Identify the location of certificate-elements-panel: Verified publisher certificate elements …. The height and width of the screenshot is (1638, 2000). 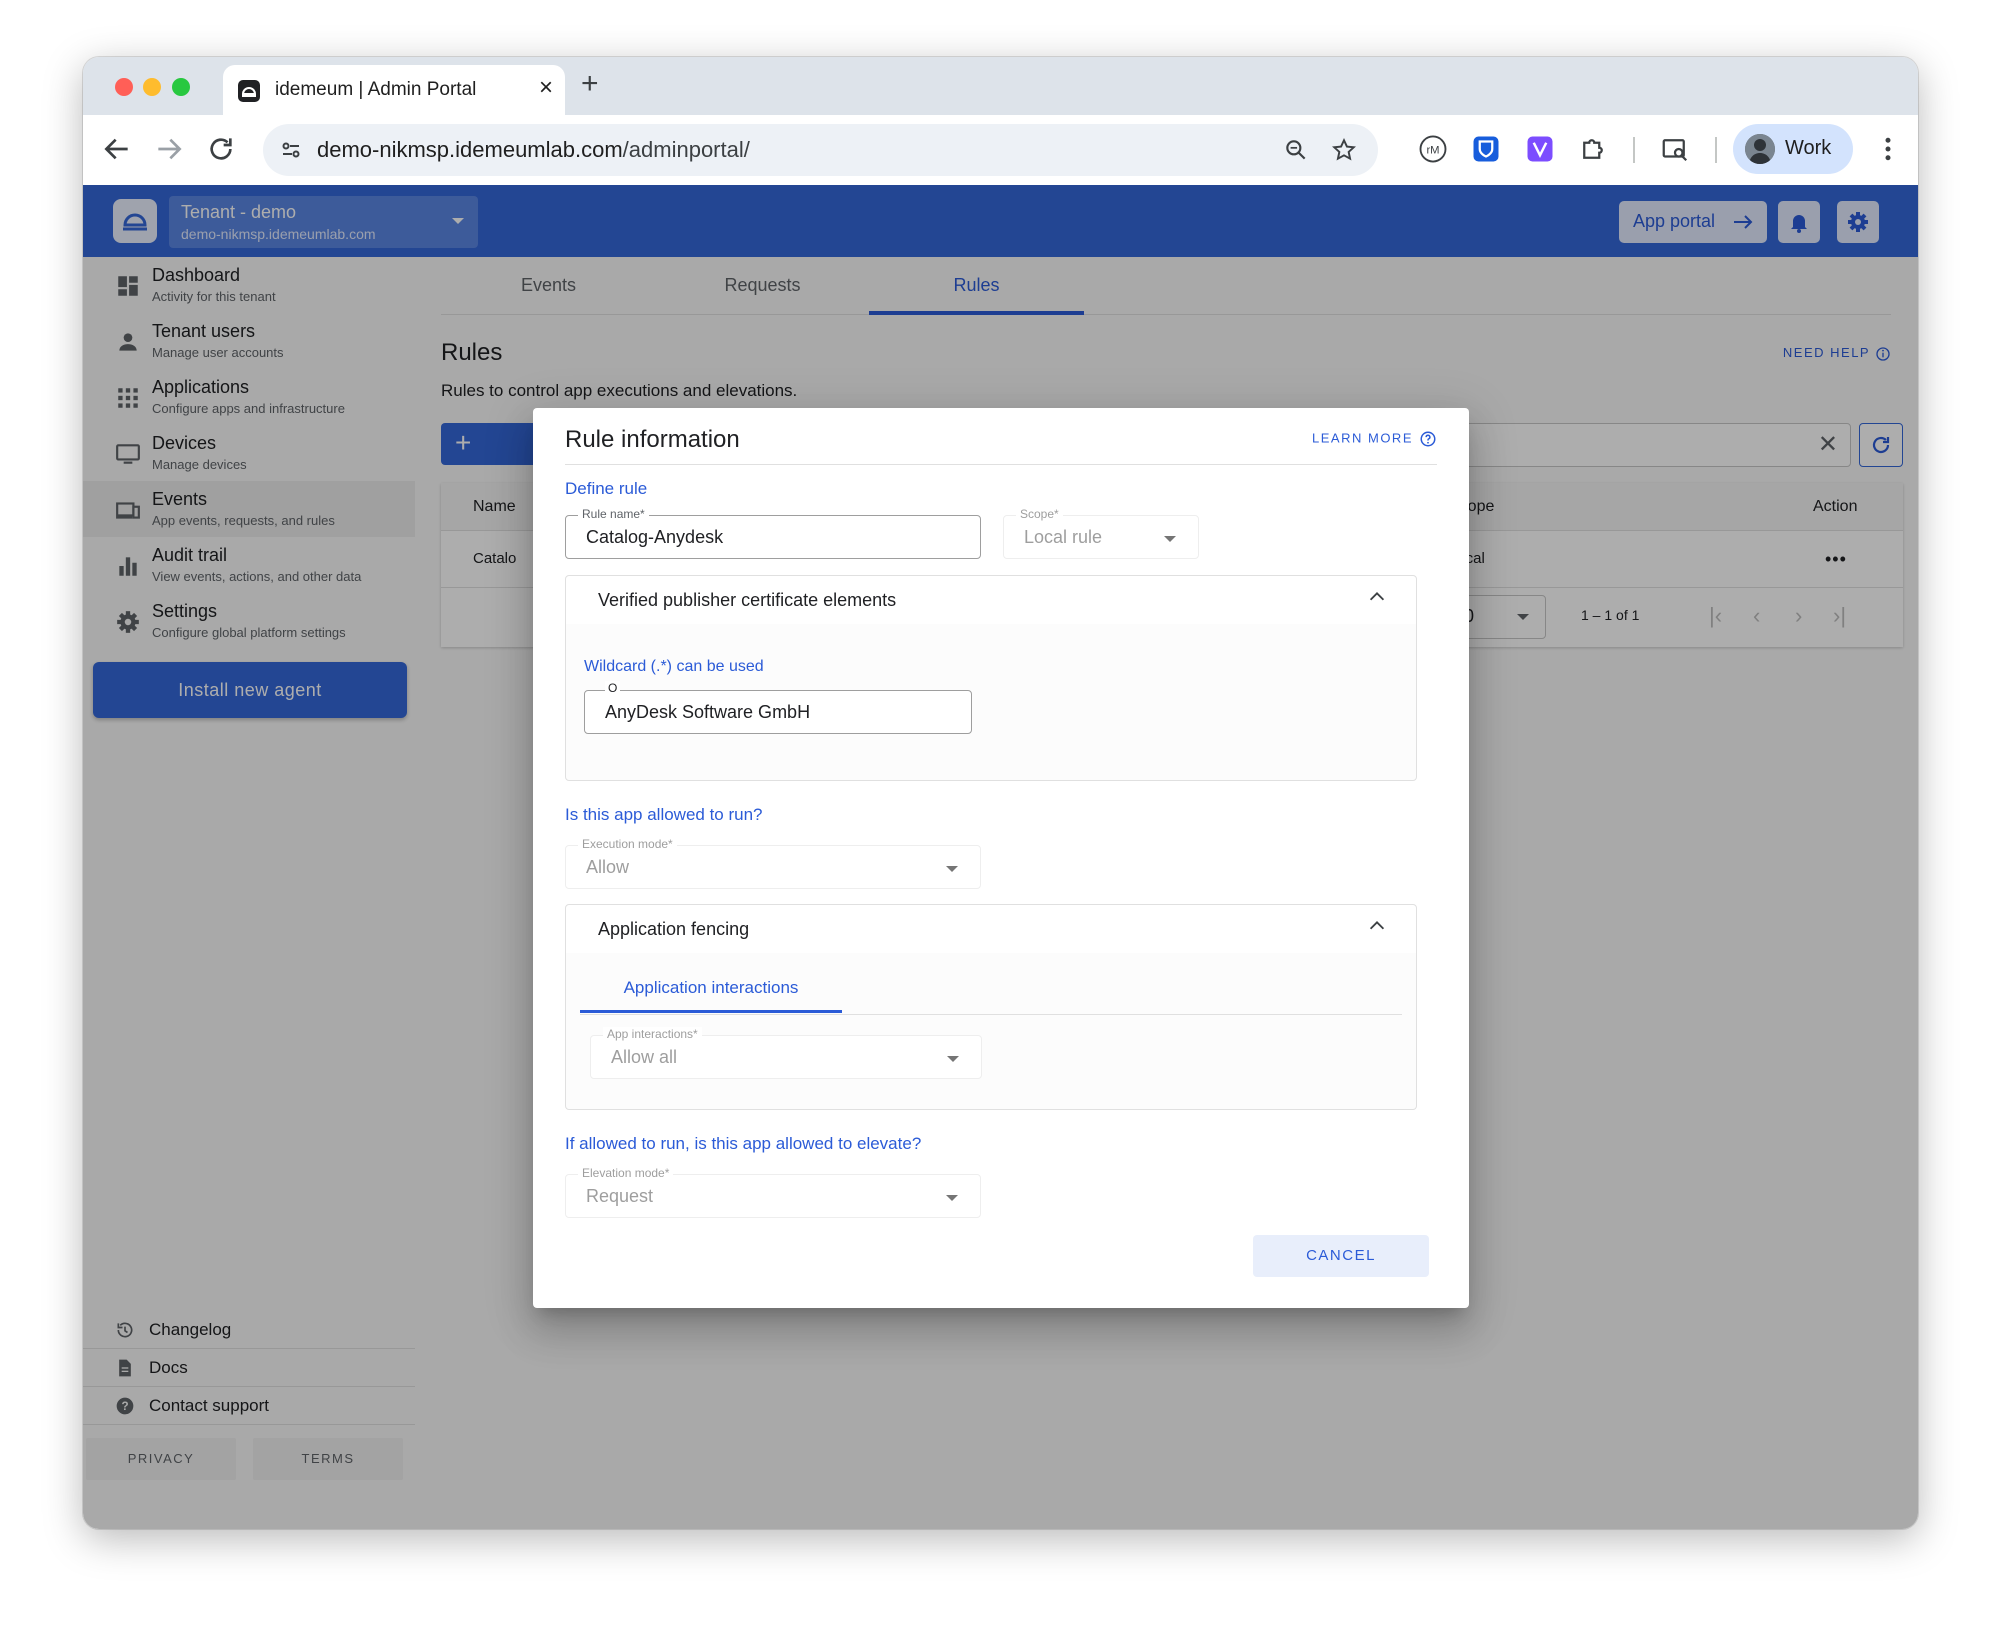
(991, 678).